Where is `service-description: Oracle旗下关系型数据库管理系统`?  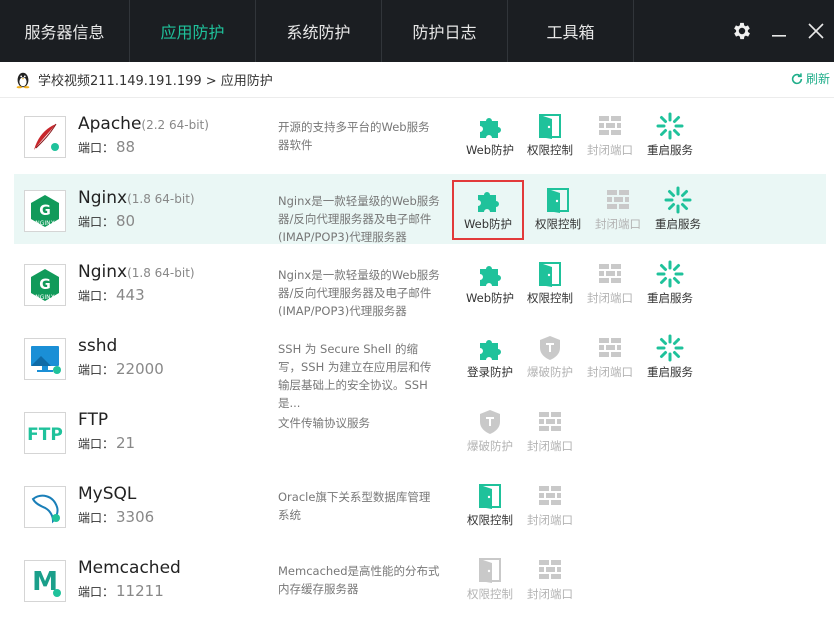
service-description: Oracle旗下关系型数据库管理系统 is located at coordinates (354, 506).